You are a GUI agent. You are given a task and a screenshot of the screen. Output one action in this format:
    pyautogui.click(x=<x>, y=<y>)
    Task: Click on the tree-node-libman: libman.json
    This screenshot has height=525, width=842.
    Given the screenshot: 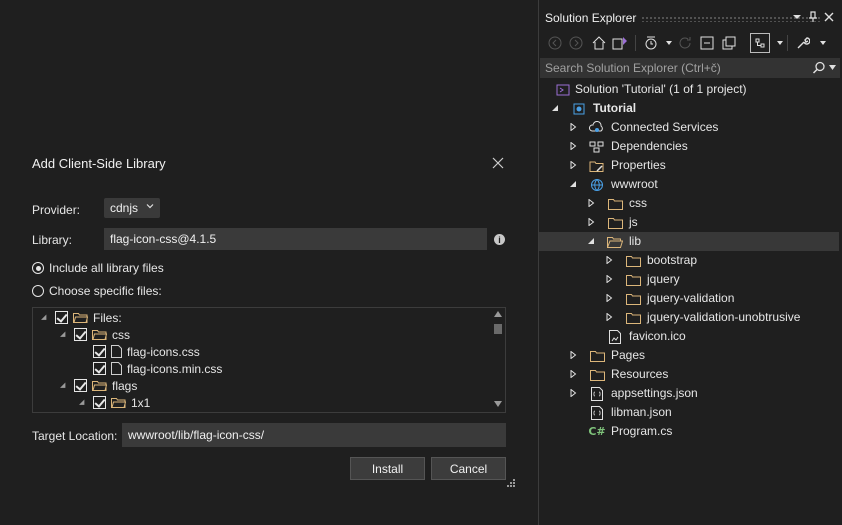 What is the action you would take?
    pyautogui.click(x=689, y=412)
    